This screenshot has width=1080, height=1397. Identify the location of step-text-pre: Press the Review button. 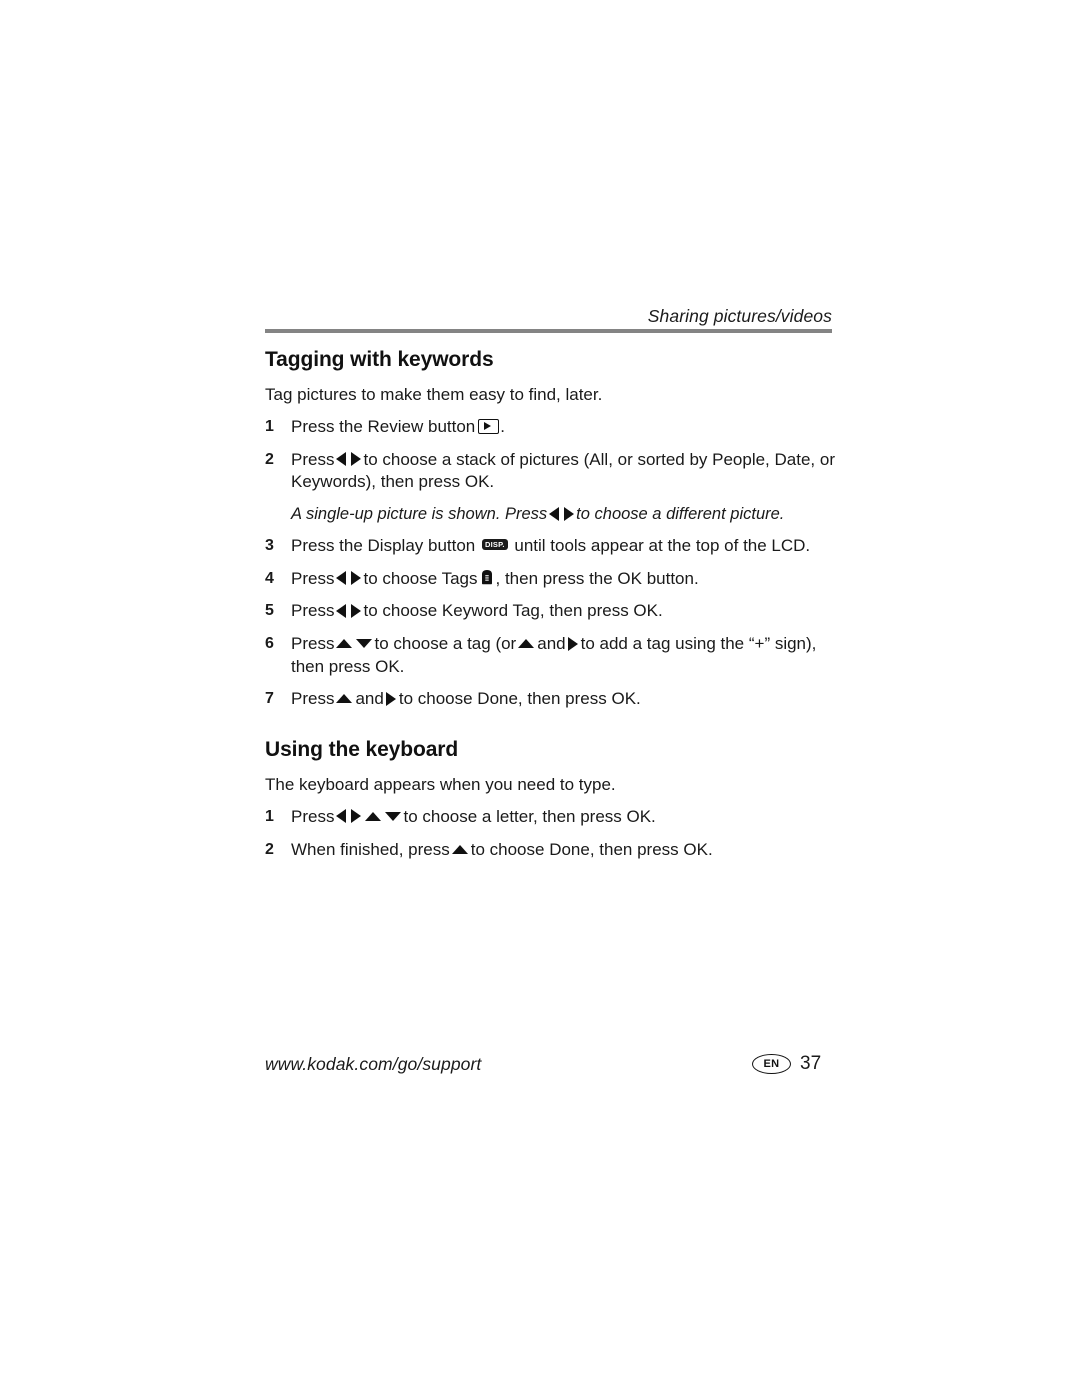
(383, 427).